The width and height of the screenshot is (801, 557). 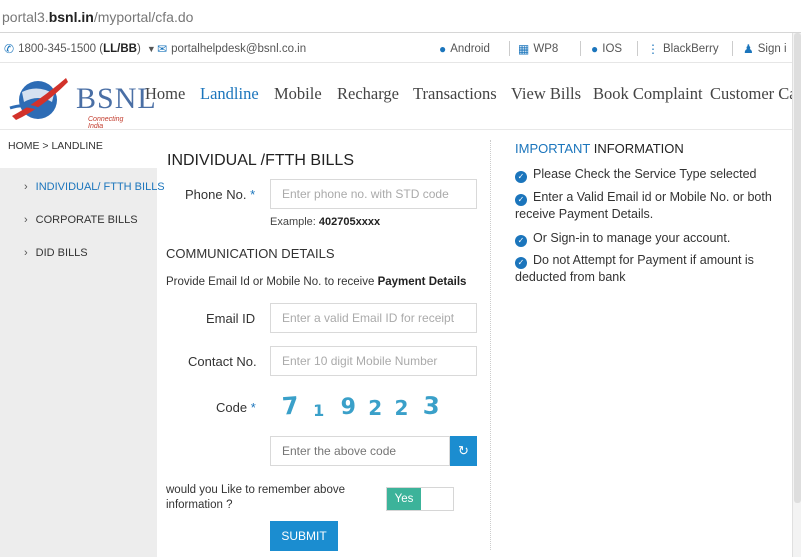 What do you see at coordinates (632, 238) in the screenshot?
I see `info-item-text: Or Sign-in to manage your account.` at bounding box center [632, 238].